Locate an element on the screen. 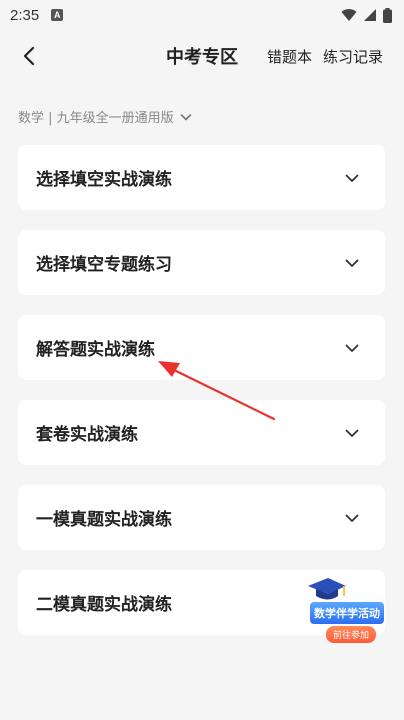 The height and width of the screenshot is (720, 404). notification-a-icon: A is located at coordinates (57, 15).